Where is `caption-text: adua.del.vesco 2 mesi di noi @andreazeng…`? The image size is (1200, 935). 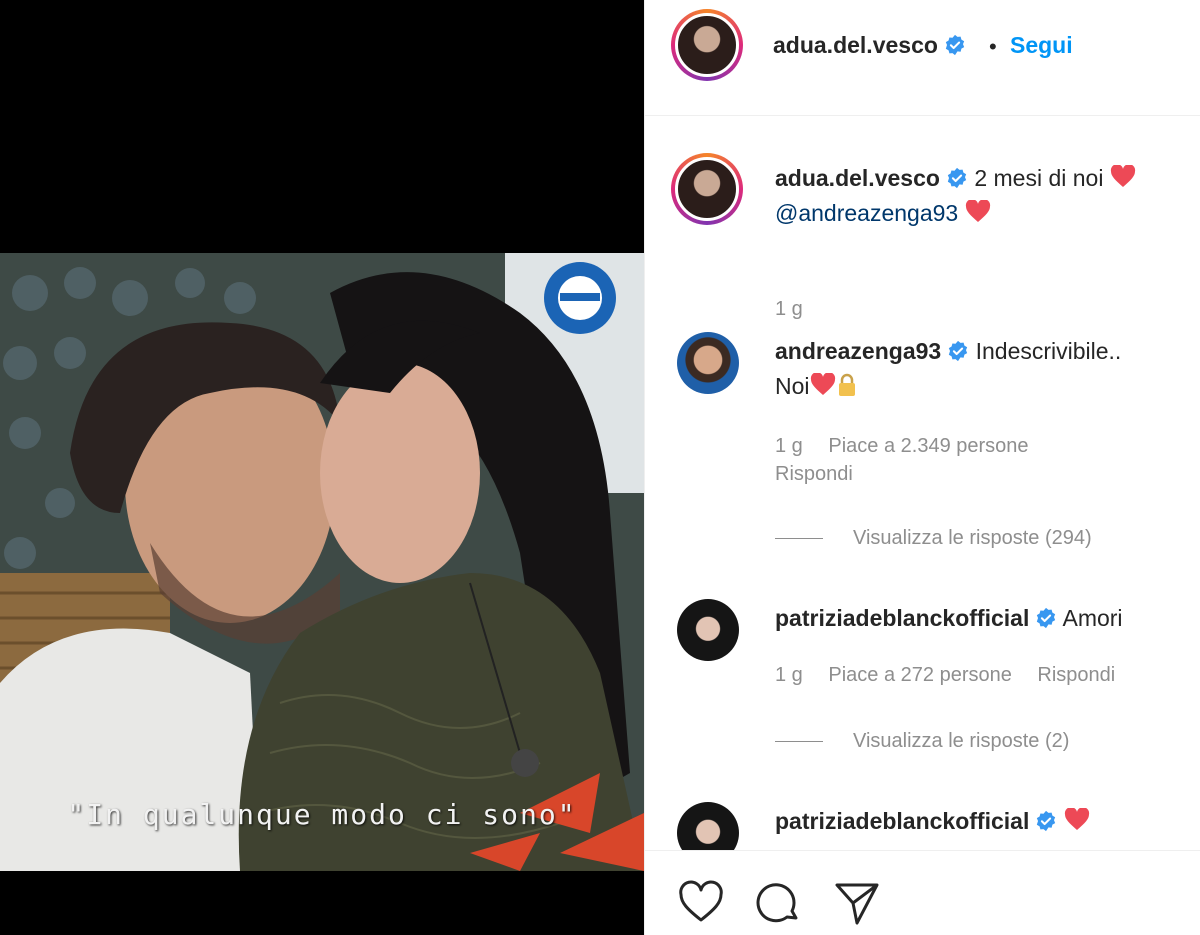
caption-text: adua.del.vesco 2 mesi di noi @andreazeng… is located at coordinates (980, 196).